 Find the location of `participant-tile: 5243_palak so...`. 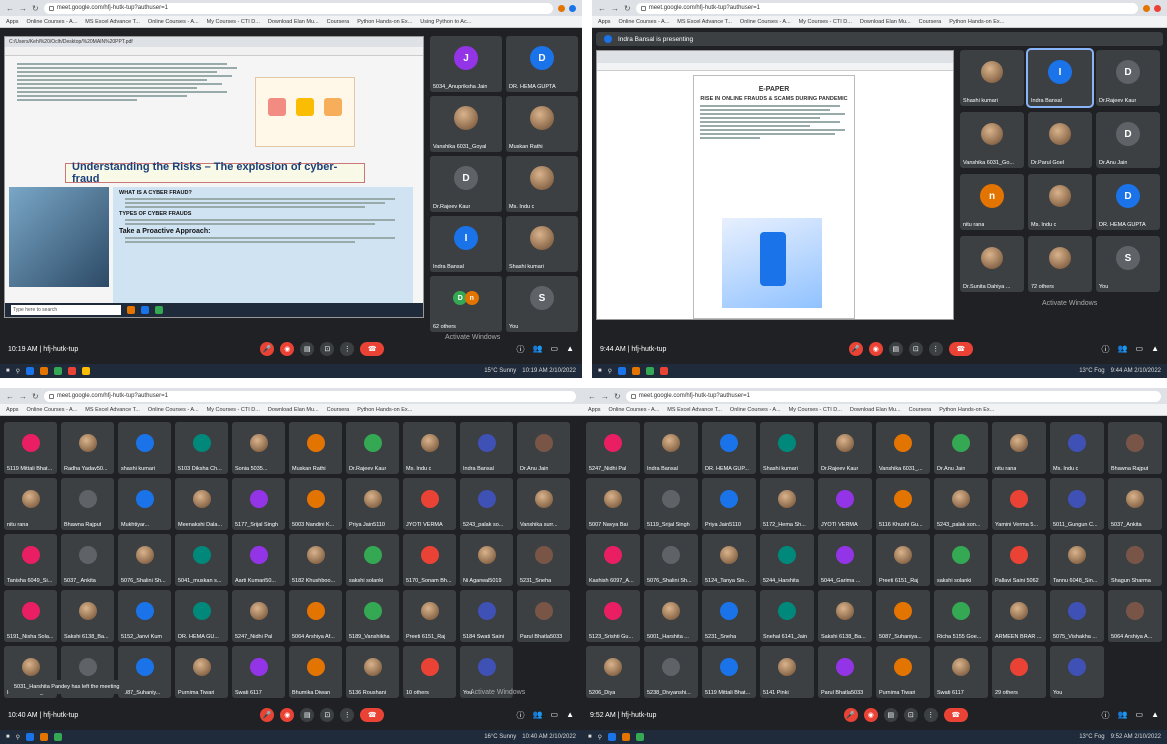

participant-tile: 5243_palak so... is located at coordinates (486, 504).